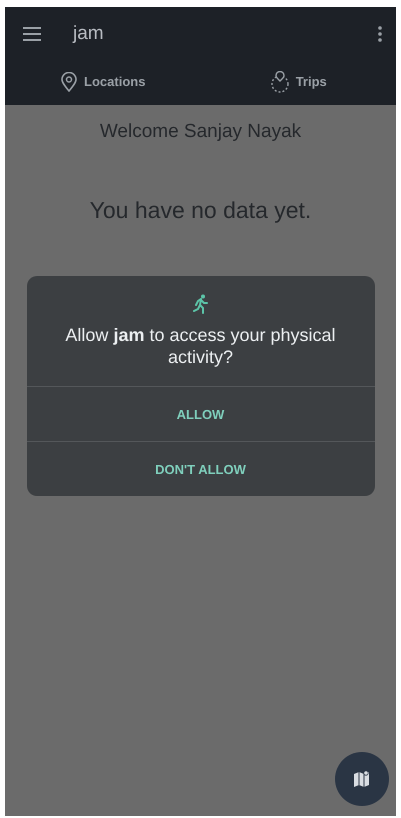 The height and width of the screenshot is (818, 401). I want to click on dialog-message: Allow jam to access your physical activity?, so click(200, 346).